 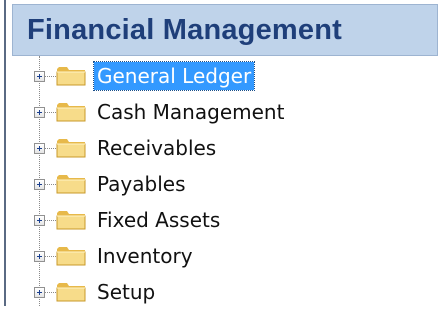 What do you see at coordinates (158, 220) in the screenshot?
I see `tree-item-label: Fixed Assets` at bounding box center [158, 220].